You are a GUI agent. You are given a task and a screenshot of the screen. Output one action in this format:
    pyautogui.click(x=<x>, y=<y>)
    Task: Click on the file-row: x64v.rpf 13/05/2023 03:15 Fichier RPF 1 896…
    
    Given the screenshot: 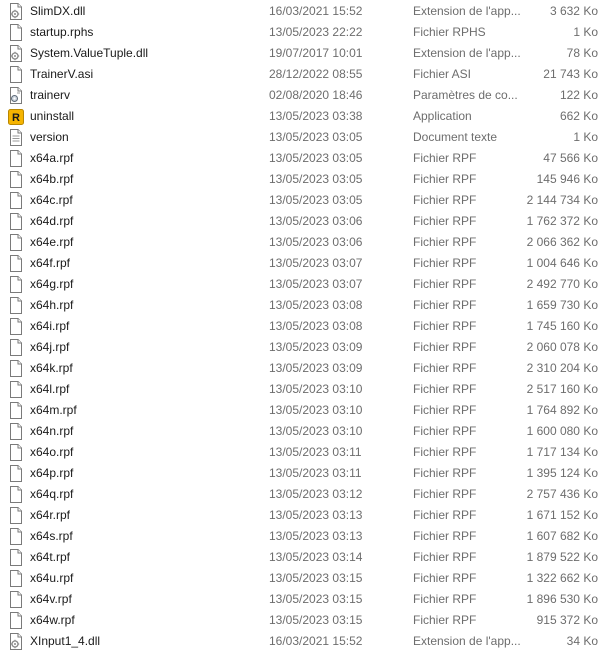 What is the action you would take?
    pyautogui.click(x=302, y=599)
    